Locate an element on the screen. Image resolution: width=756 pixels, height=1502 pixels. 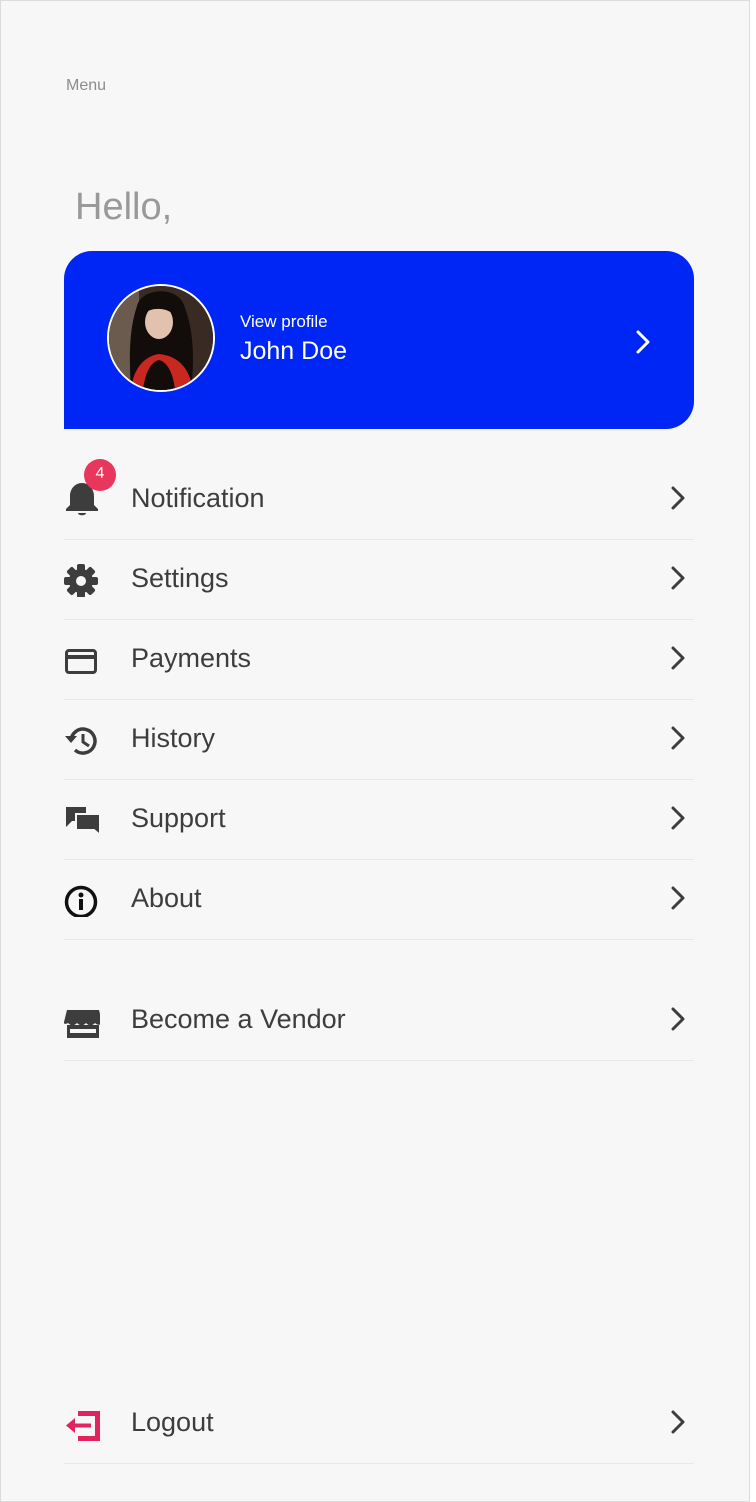
gear-icon is located at coordinates (81, 580).